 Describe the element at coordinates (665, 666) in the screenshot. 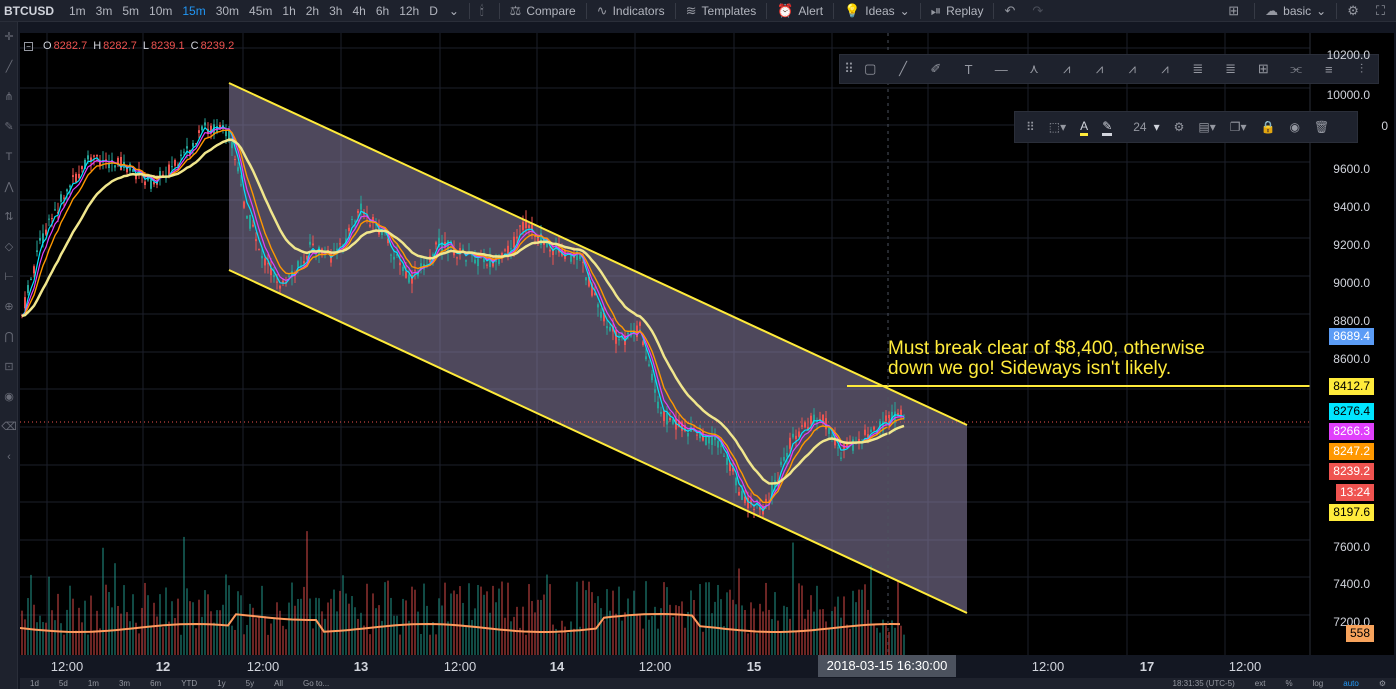

I see `time-axis: 12:00 12 12:00 13 12:00 14 12:00 15 12:00 17 12:00` at that location.